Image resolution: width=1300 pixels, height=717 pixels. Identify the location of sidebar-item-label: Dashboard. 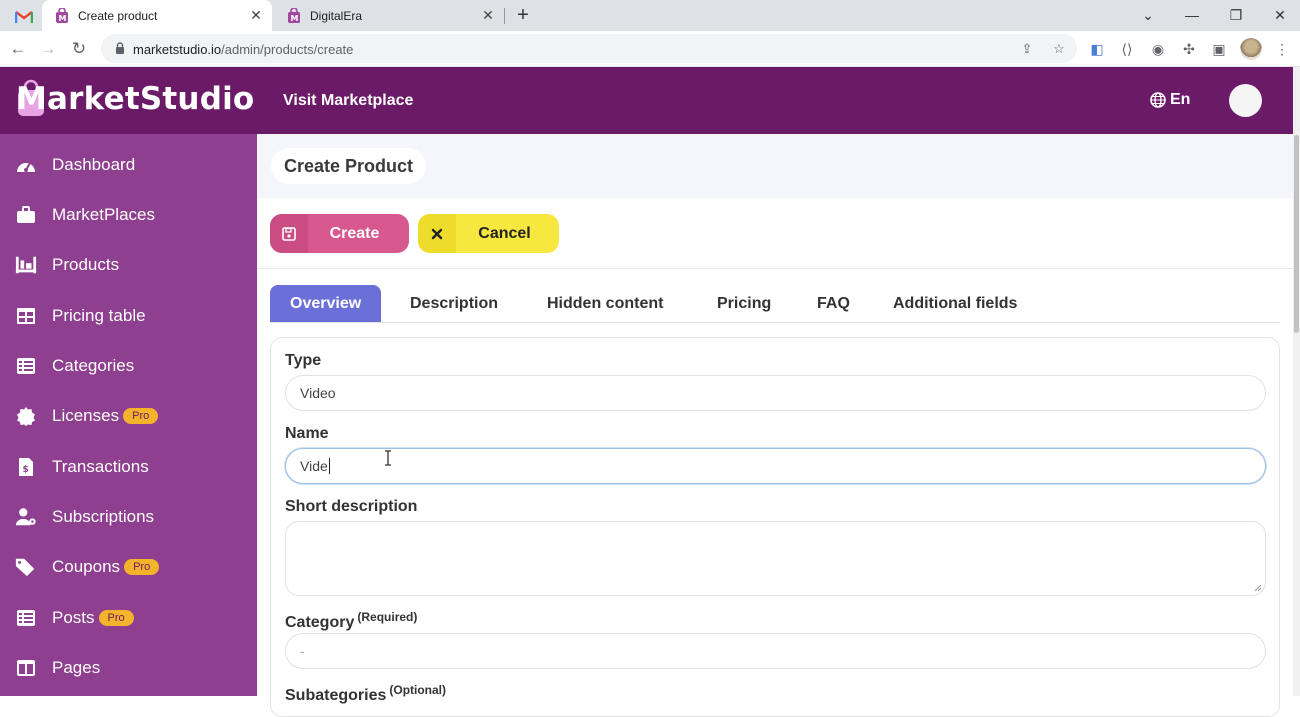
(94, 164).